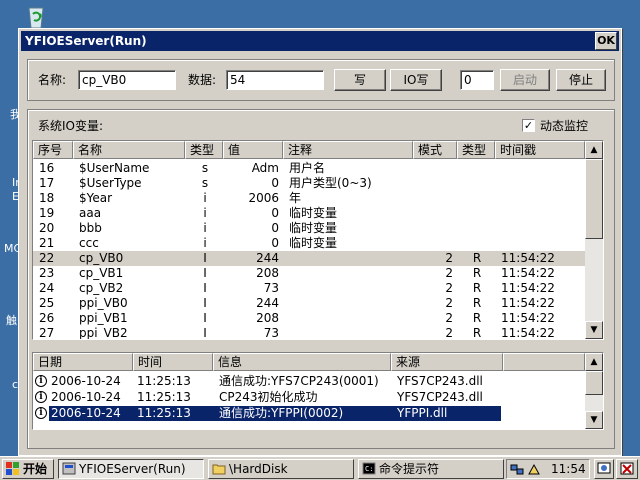  I want to click on table-header-0: 序号, so click(53, 150).